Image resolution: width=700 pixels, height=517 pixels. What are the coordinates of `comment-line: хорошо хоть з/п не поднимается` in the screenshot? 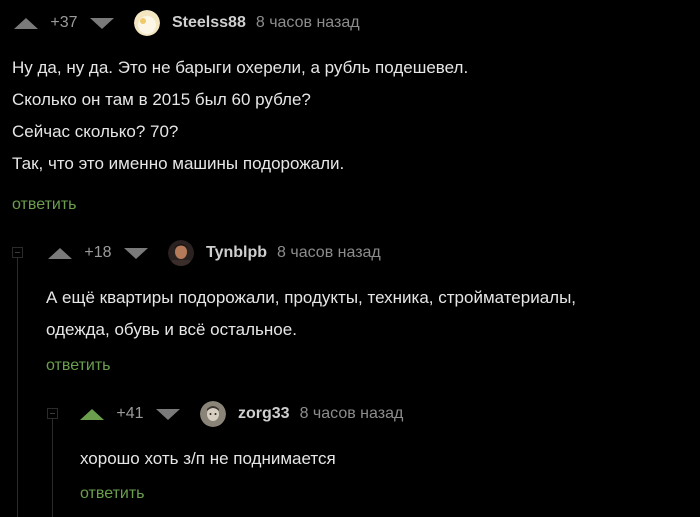 It's located at (208, 458).